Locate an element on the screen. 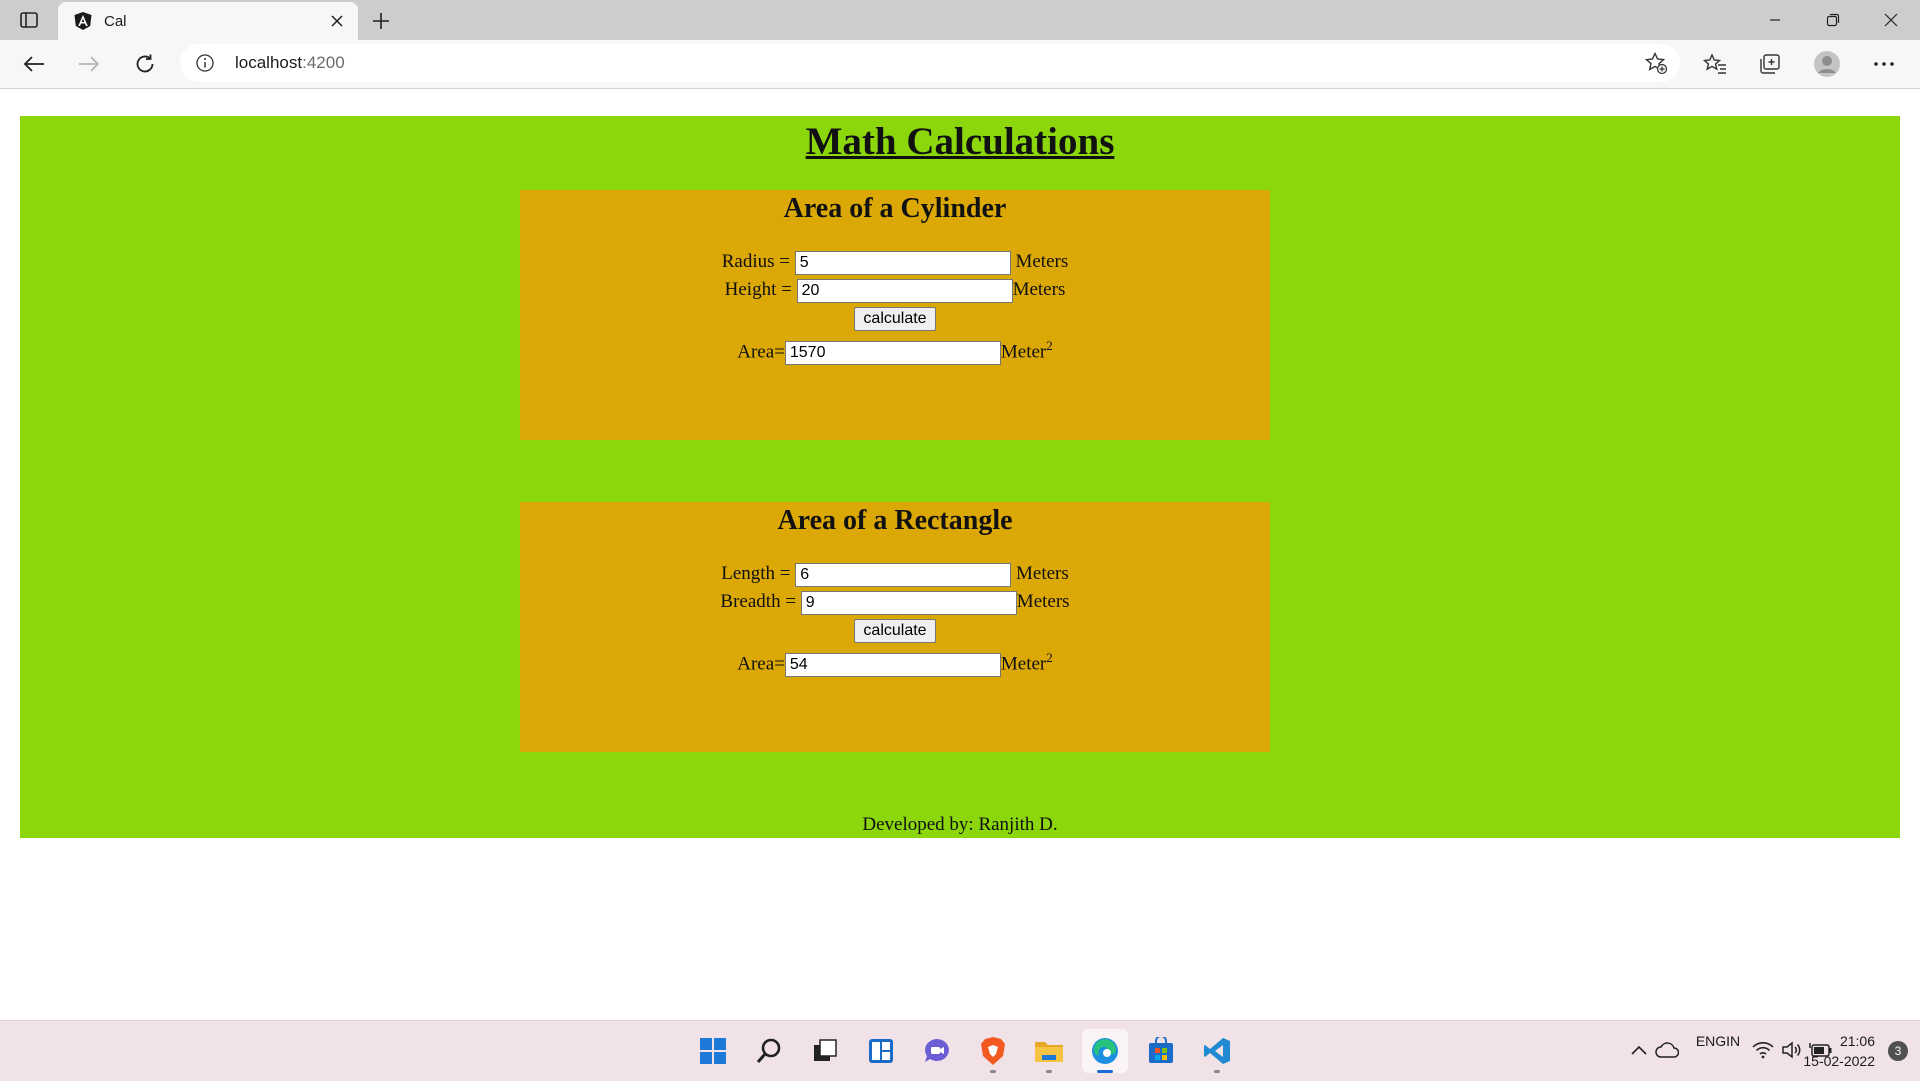  radius-label: Radius = is located at coordinates (755, 261).